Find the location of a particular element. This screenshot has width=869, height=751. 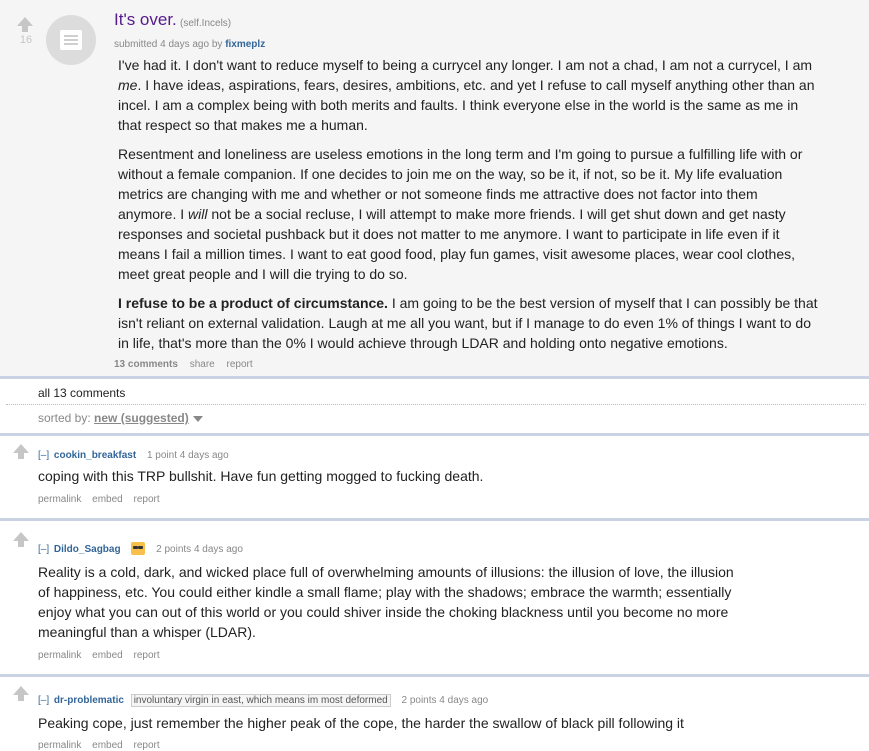

comment-author: dr-problematic is located at coordinates (89, 700).